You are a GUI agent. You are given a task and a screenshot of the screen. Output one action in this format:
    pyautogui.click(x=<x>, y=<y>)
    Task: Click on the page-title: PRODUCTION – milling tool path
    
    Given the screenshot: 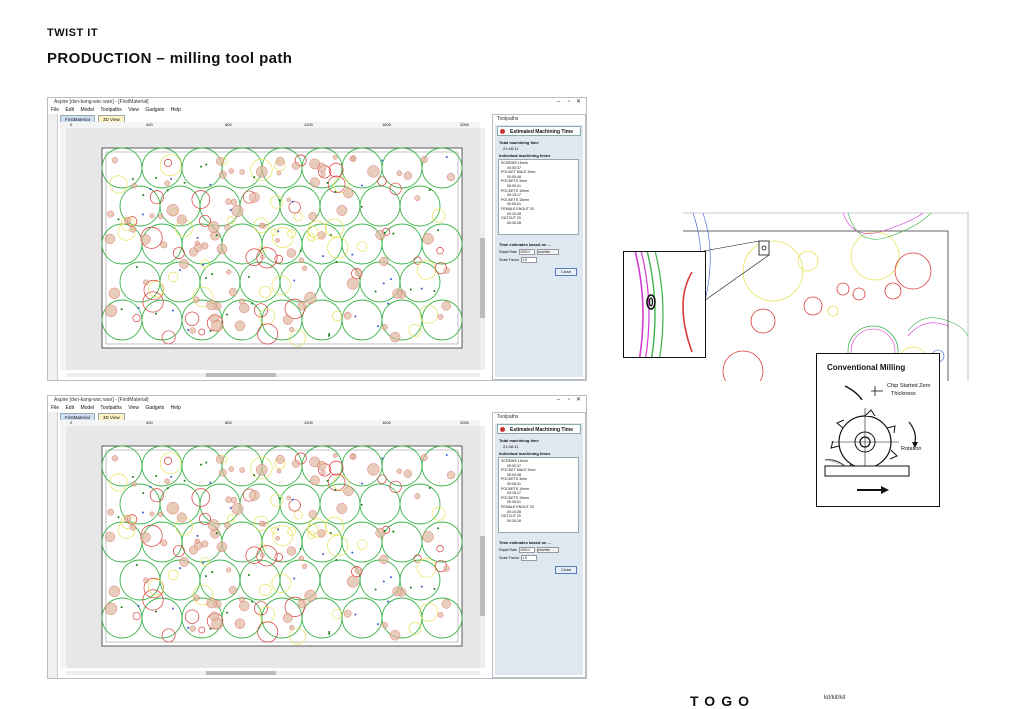 What is the action you would take?
    pyautogui.click(x=170, y=58)
    